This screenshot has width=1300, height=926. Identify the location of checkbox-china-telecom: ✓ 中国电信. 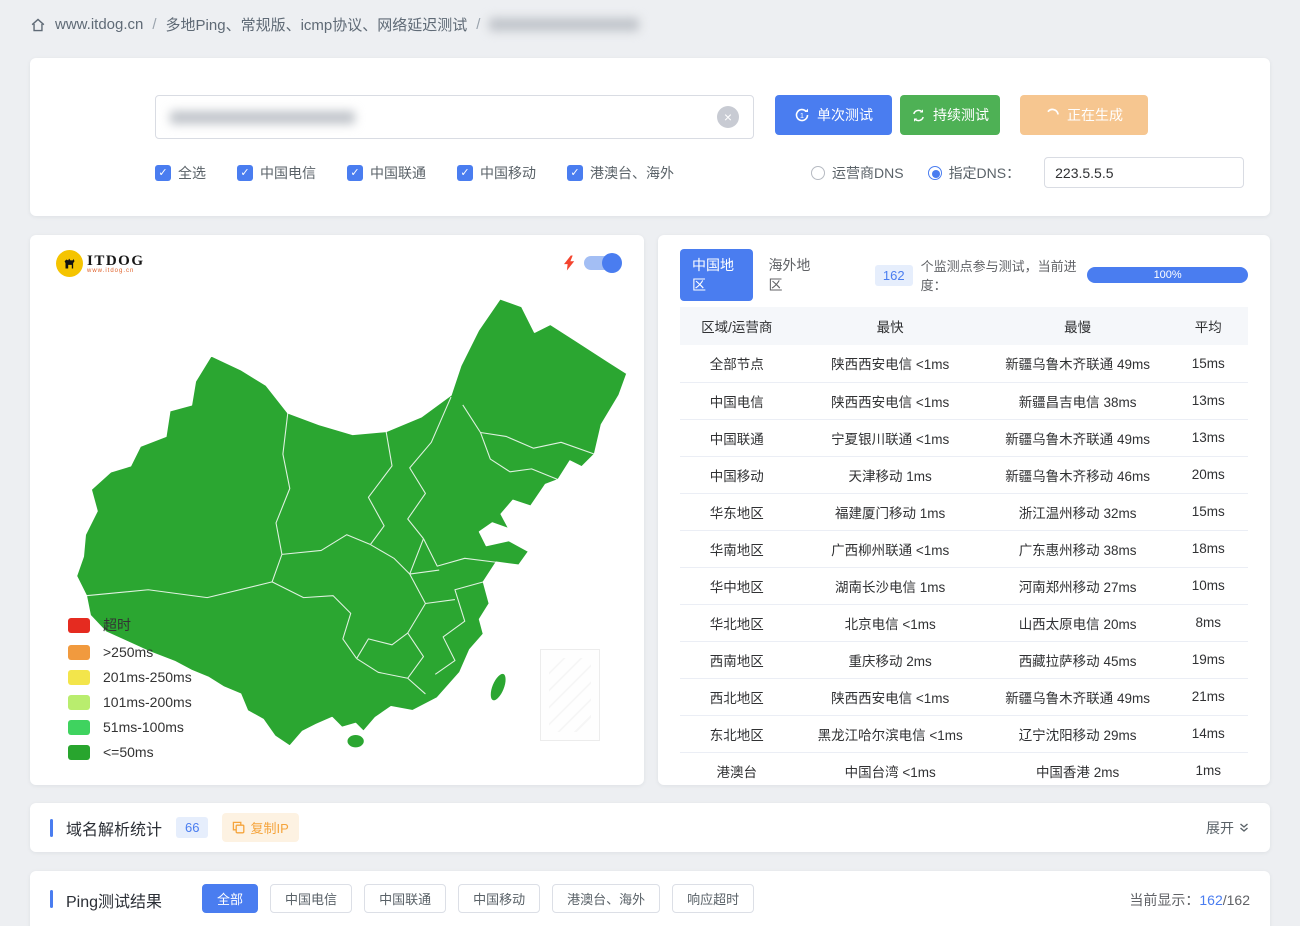
(276, 173).